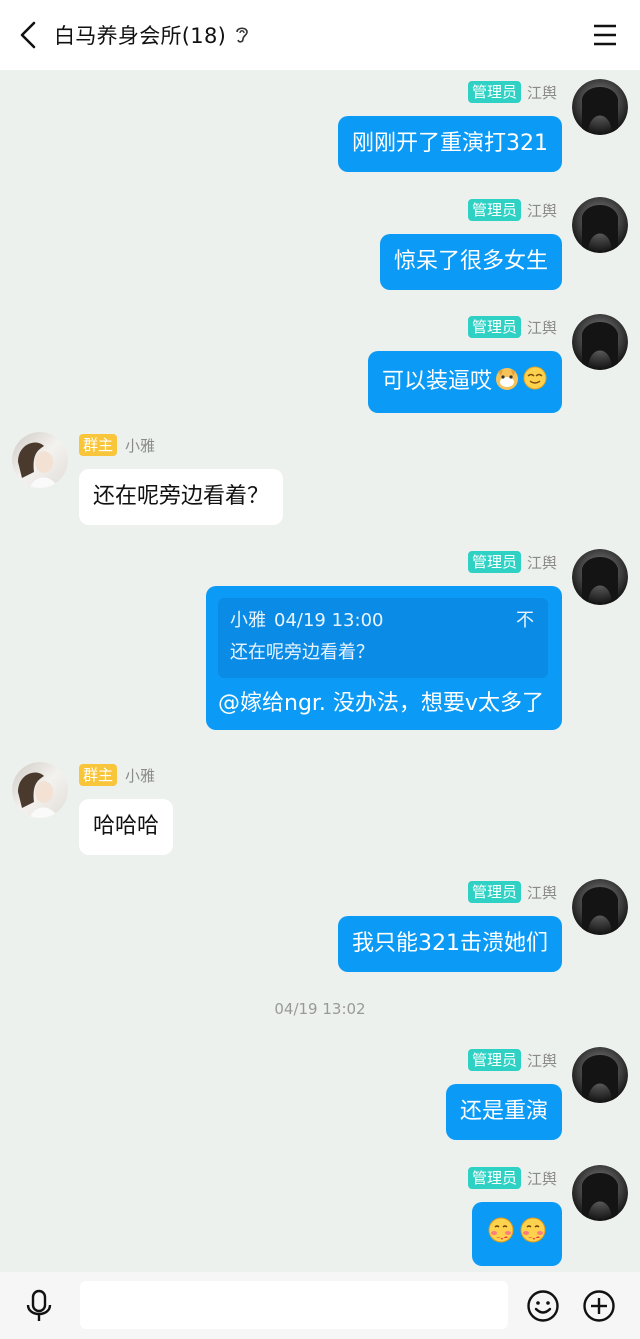 The image size is (640, 1339). I want to click on input-bar, so click(320, 1305).